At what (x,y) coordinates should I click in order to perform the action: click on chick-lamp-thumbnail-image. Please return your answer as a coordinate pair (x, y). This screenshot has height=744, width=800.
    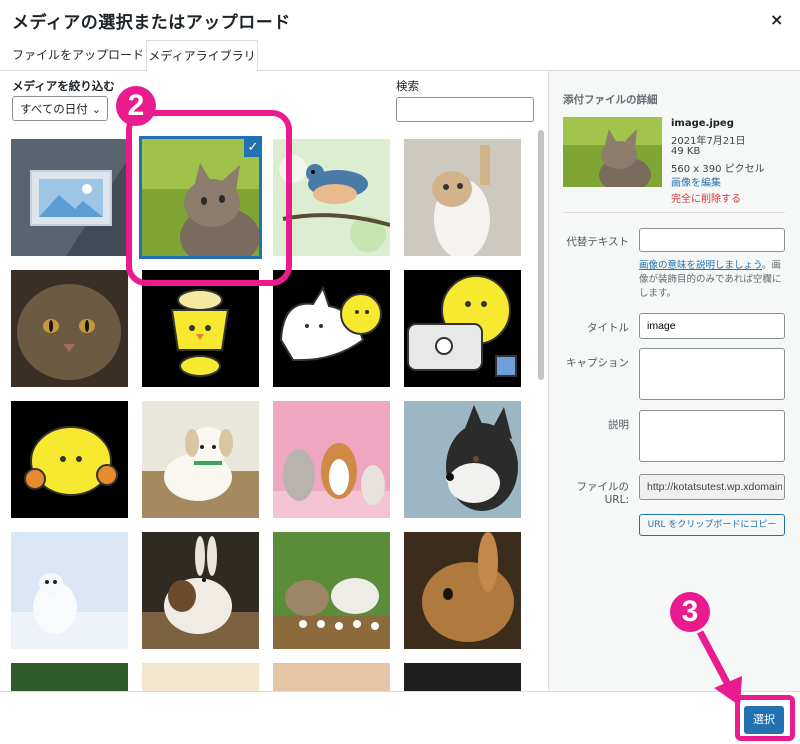
    Looking at the image, I should click on (200, 328).